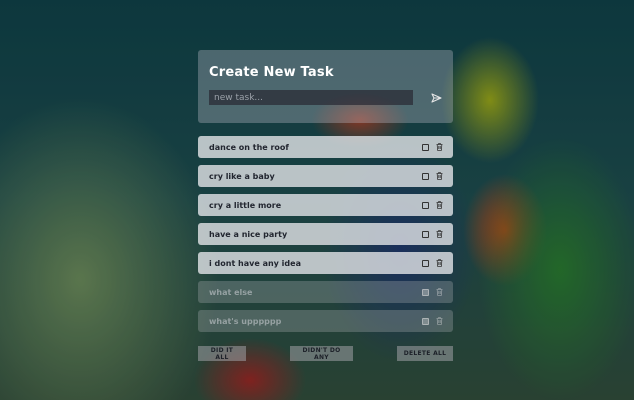 The image size is (634, 400). I want to click on task-label: what's upppppp, so click(245, 321).